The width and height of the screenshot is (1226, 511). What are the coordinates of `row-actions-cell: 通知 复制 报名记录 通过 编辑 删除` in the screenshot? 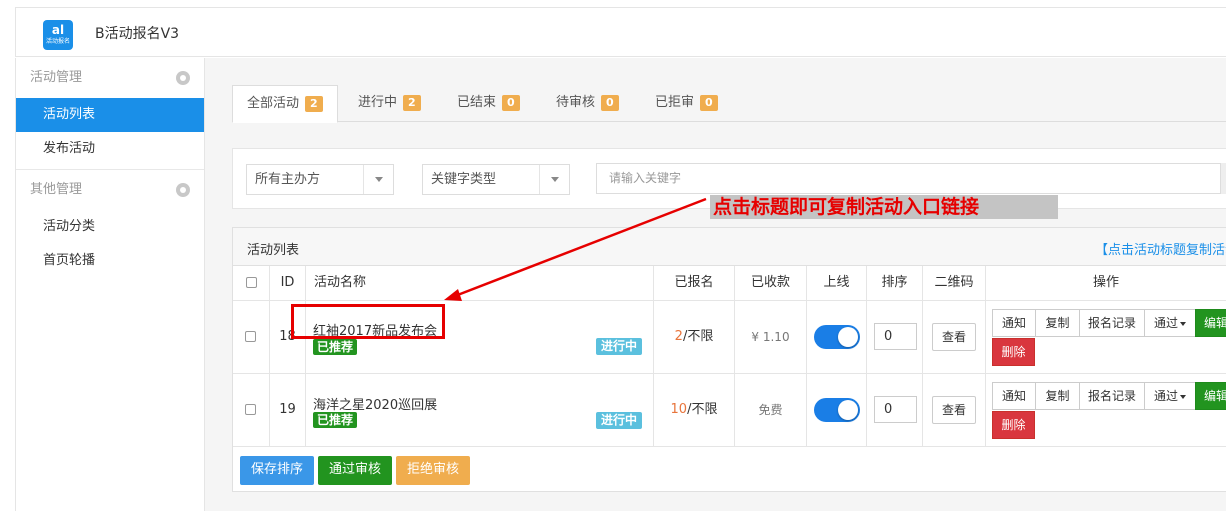 It's located at (1106, 337).